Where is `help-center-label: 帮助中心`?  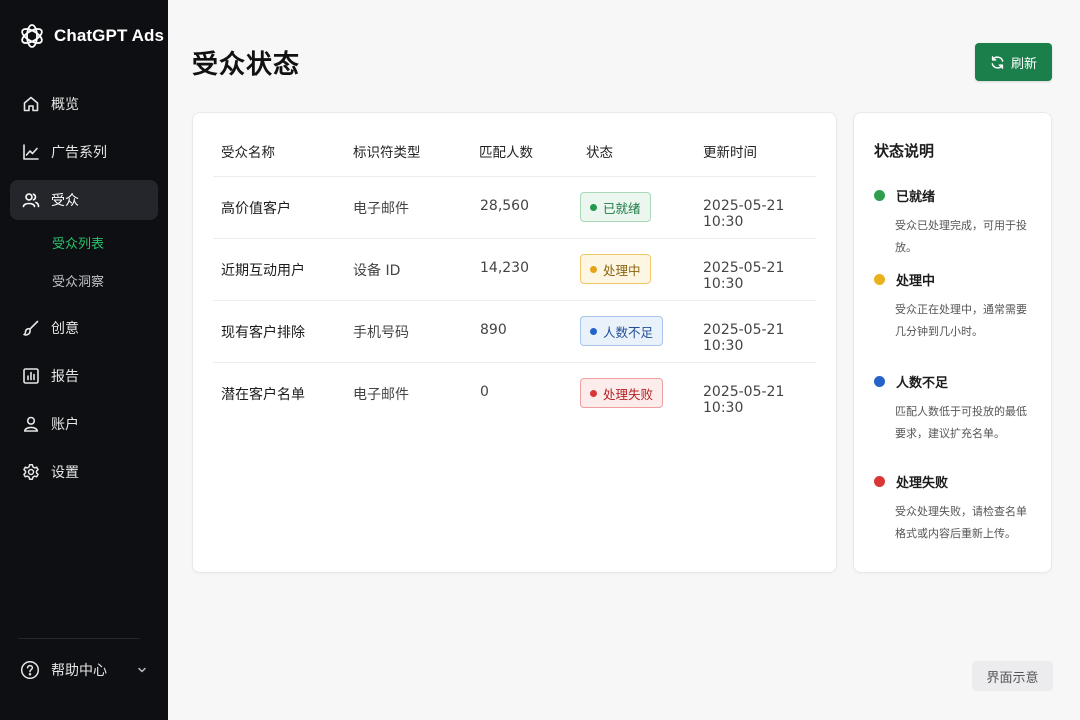
help-center-label: 帮助中心 is located at coordinates (79, 671).